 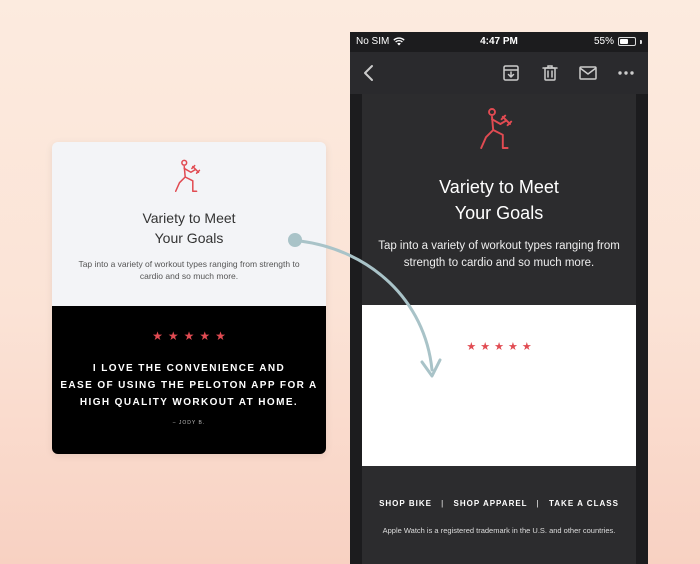 I want to click on mail-toolbar, so click(x=499, y=73).